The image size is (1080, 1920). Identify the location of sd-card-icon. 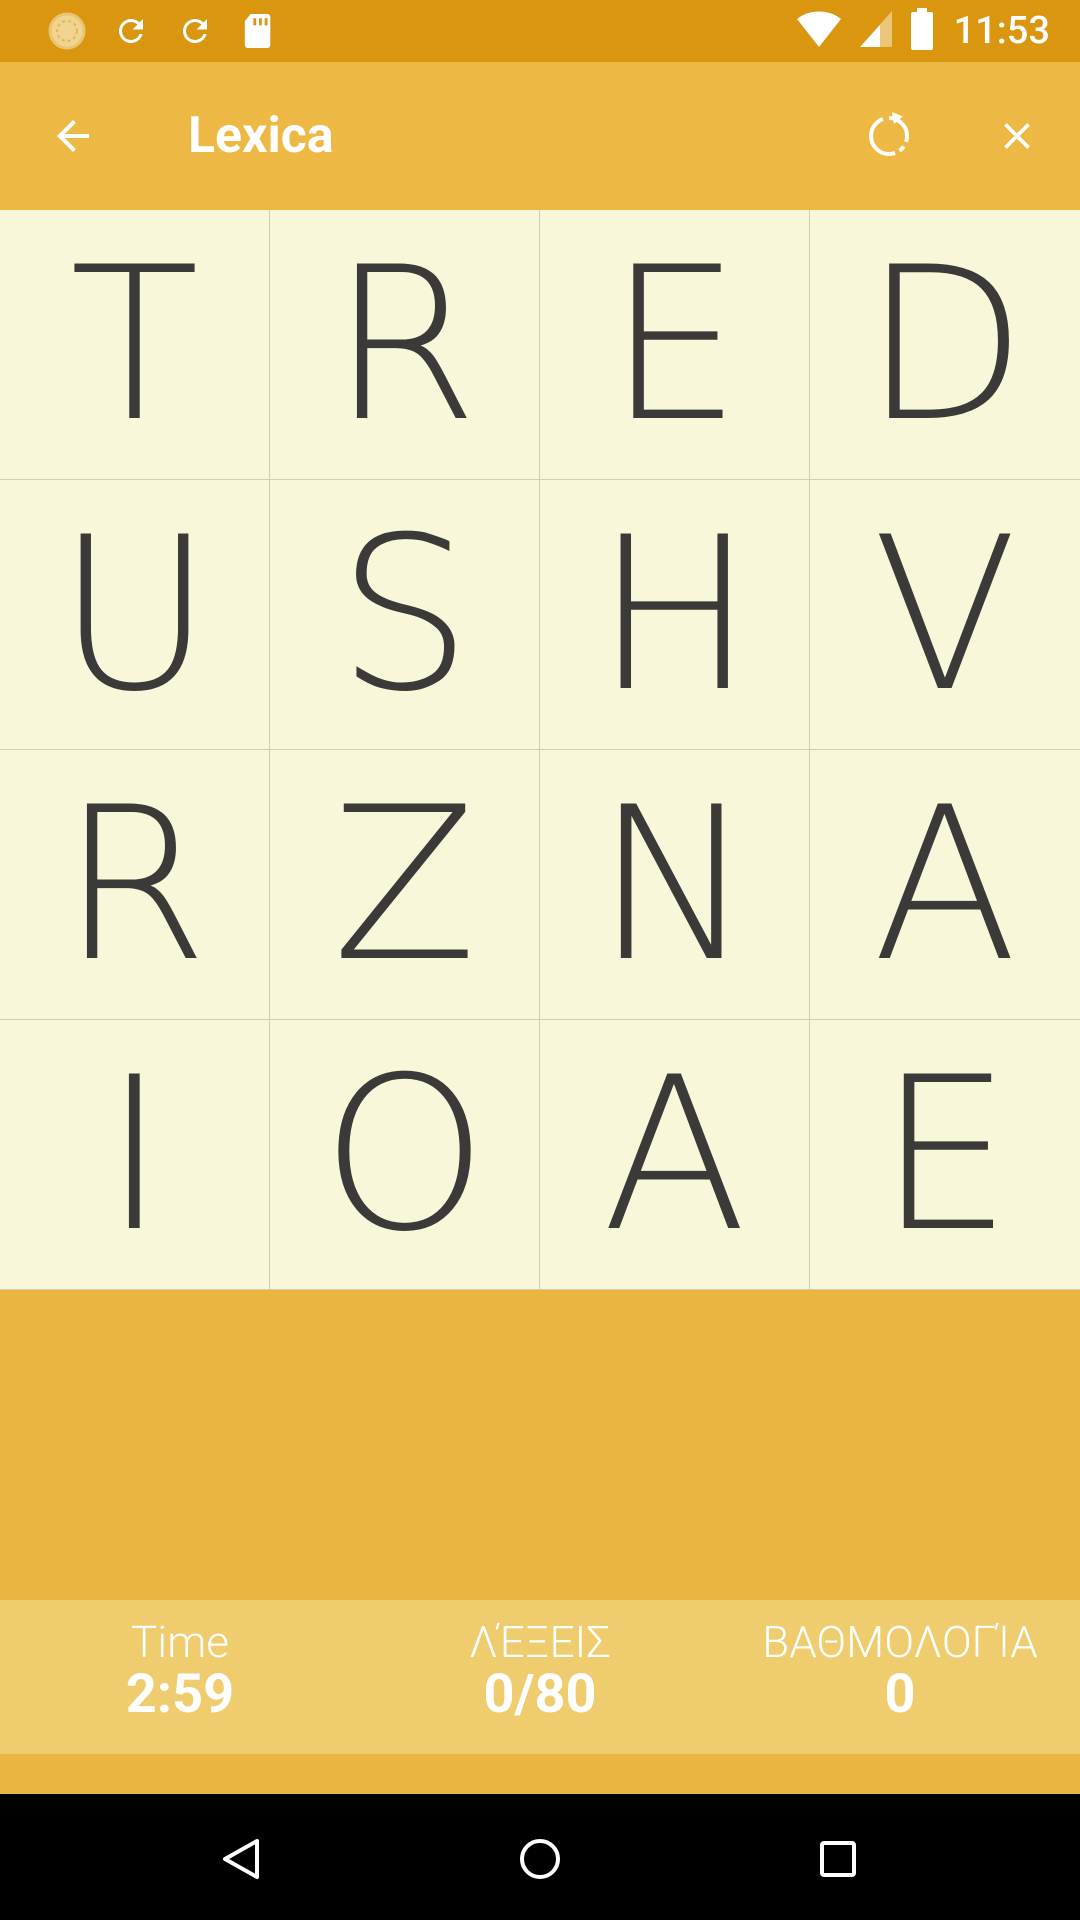
(259, 31).